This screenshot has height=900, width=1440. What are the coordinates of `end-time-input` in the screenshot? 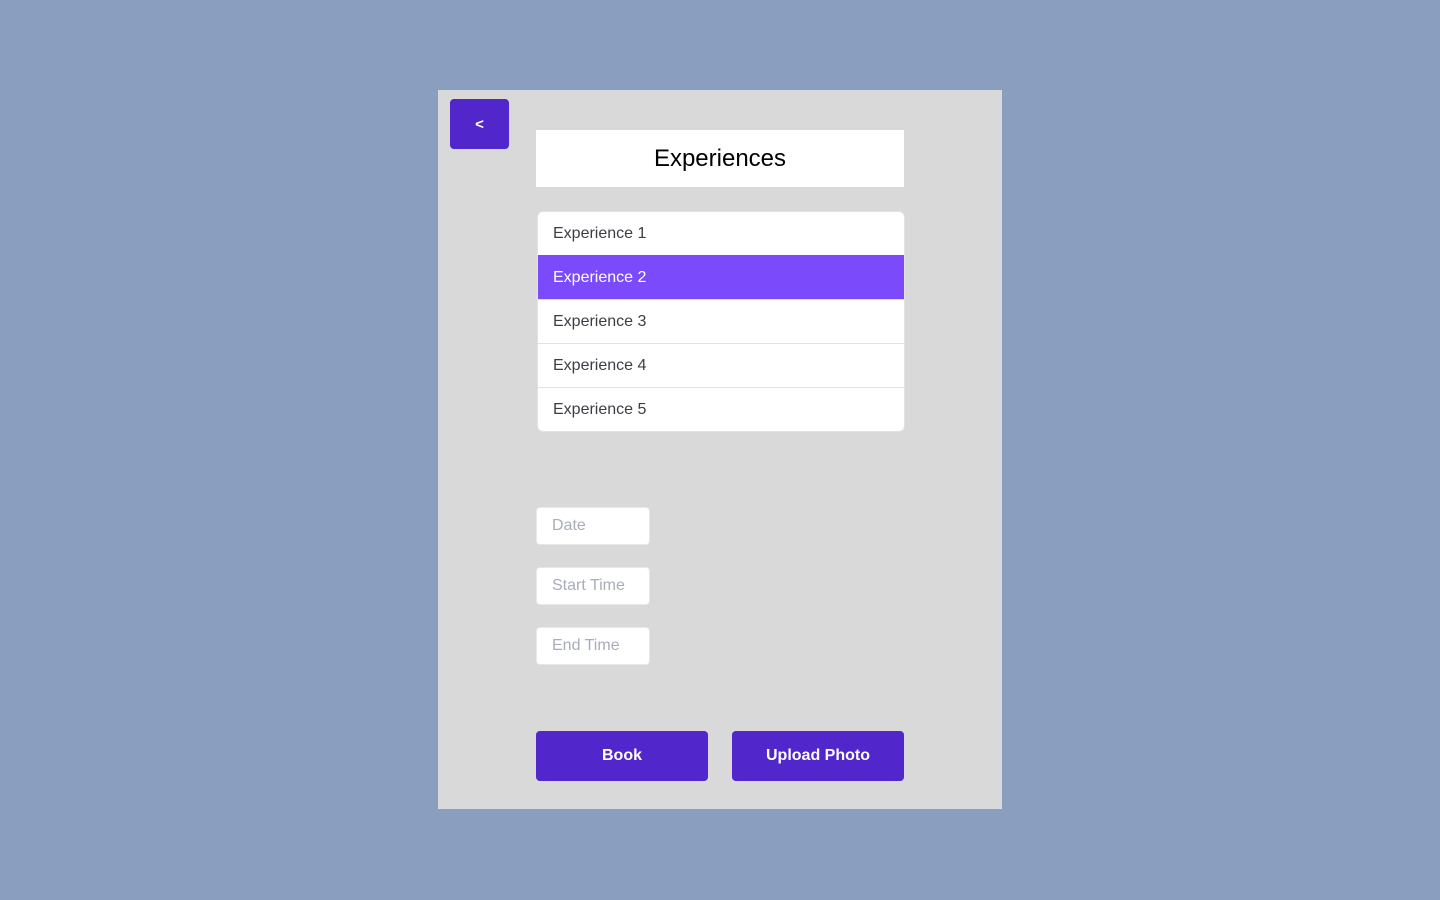 It's located at (593, 646).